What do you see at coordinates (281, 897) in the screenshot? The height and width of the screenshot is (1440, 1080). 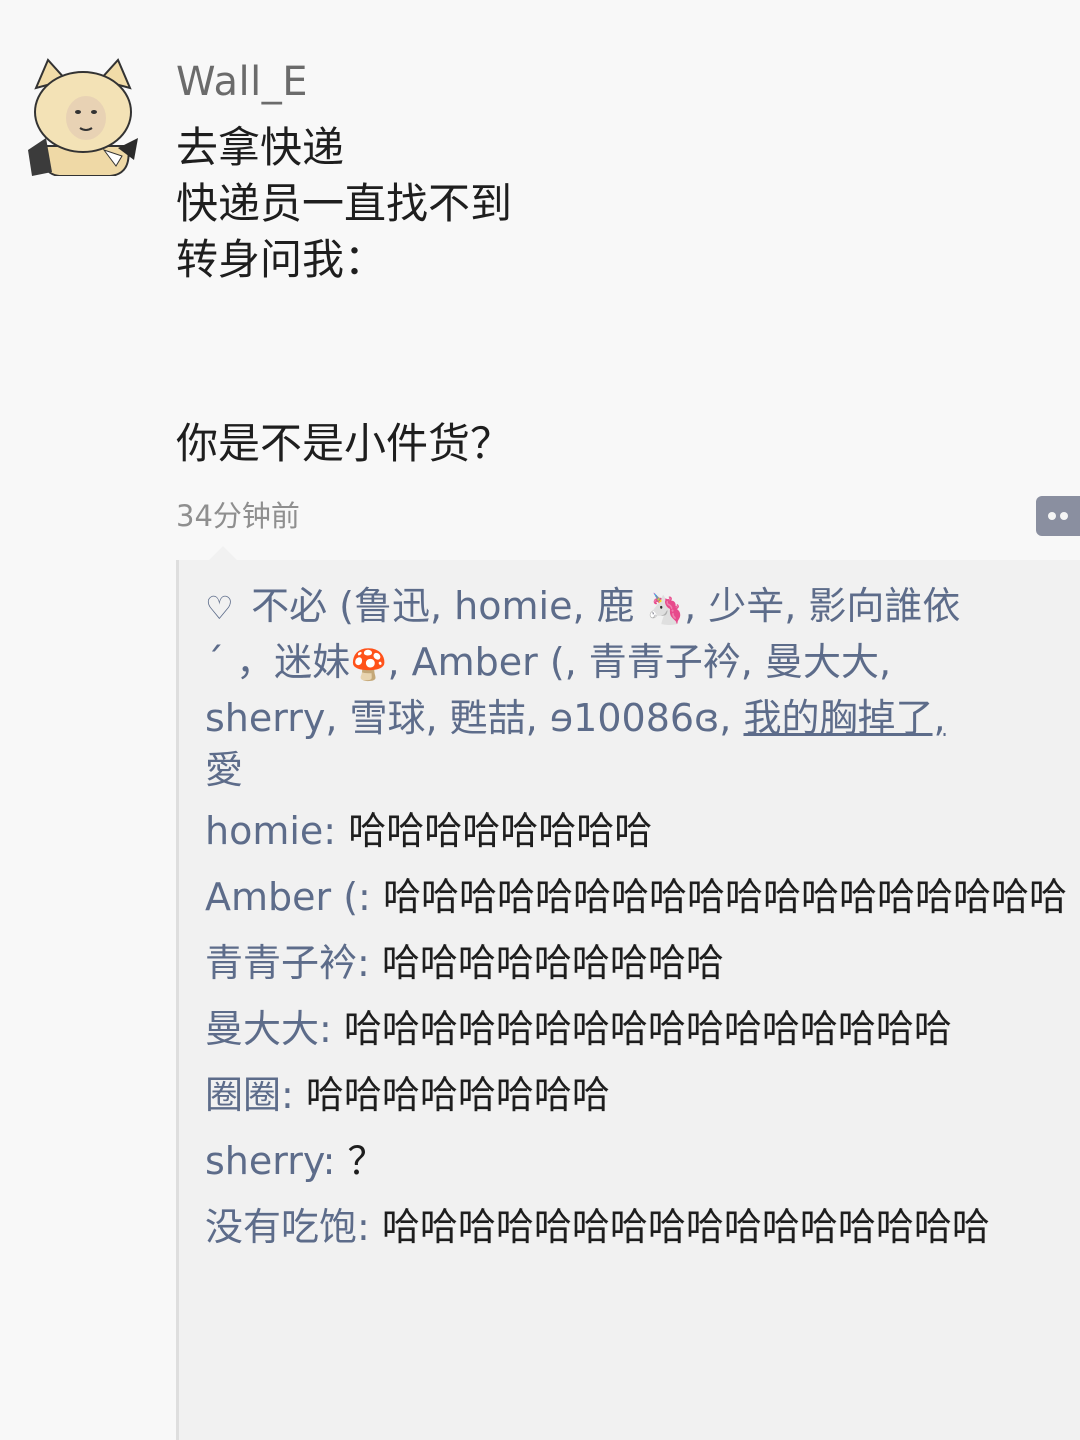 I see `comment-author: Amber (` at bounding box center [281, 897].